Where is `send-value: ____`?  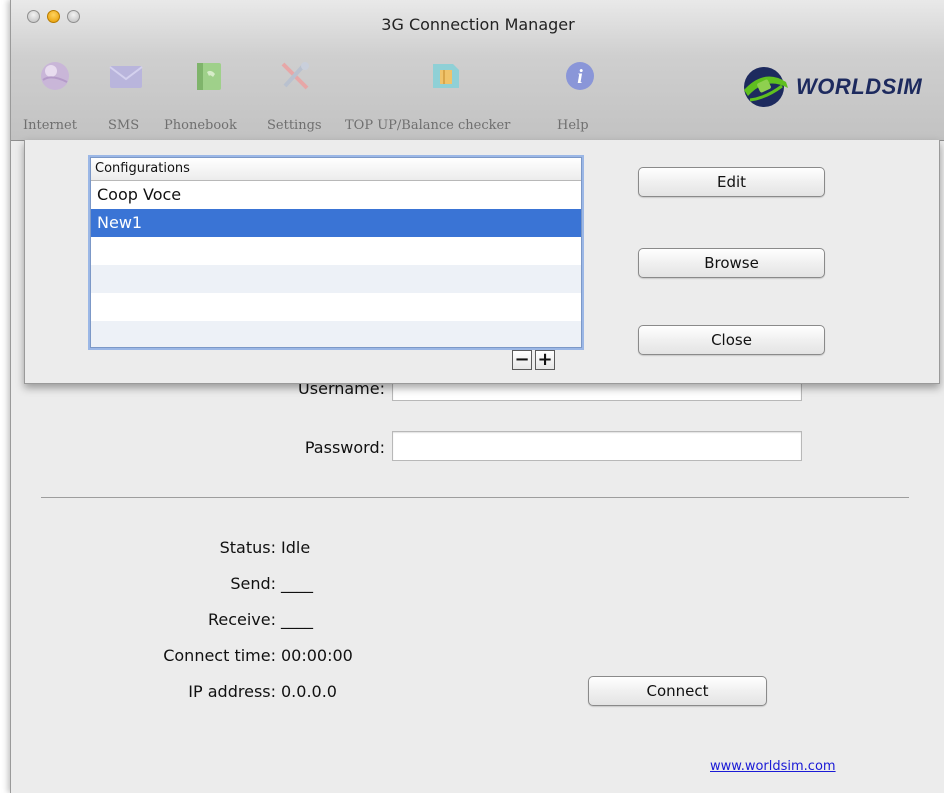 send-value: ____ is located at coordinates (297, 583).